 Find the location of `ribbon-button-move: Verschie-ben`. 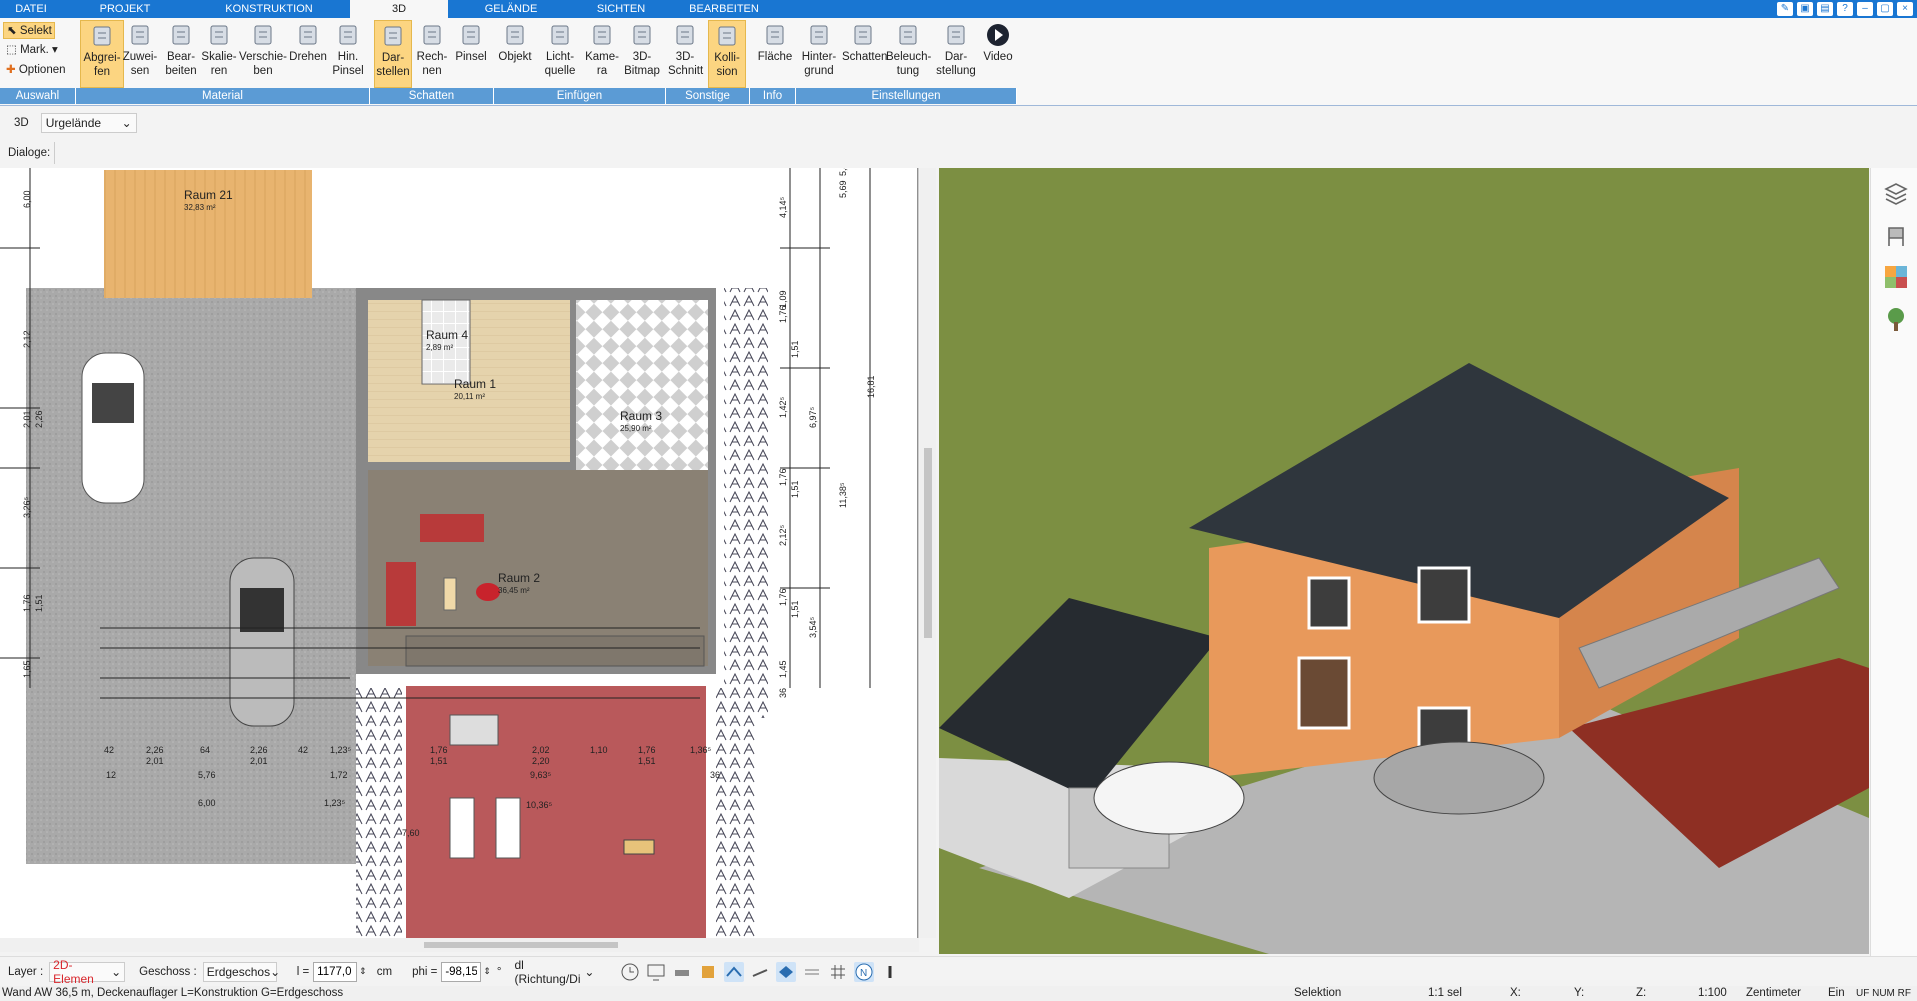

ribbon-button-move: Verschie-ben is located at coordinates (263, 54).